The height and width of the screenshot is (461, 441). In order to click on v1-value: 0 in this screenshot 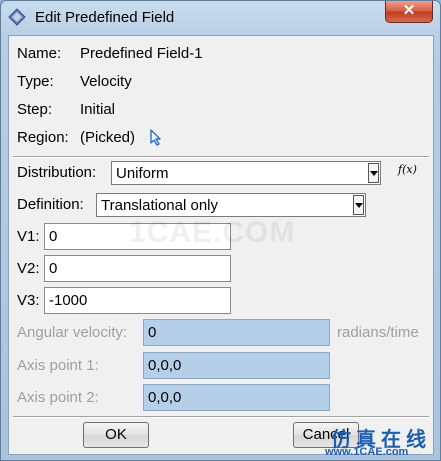, I will do `click(53, 236)`.